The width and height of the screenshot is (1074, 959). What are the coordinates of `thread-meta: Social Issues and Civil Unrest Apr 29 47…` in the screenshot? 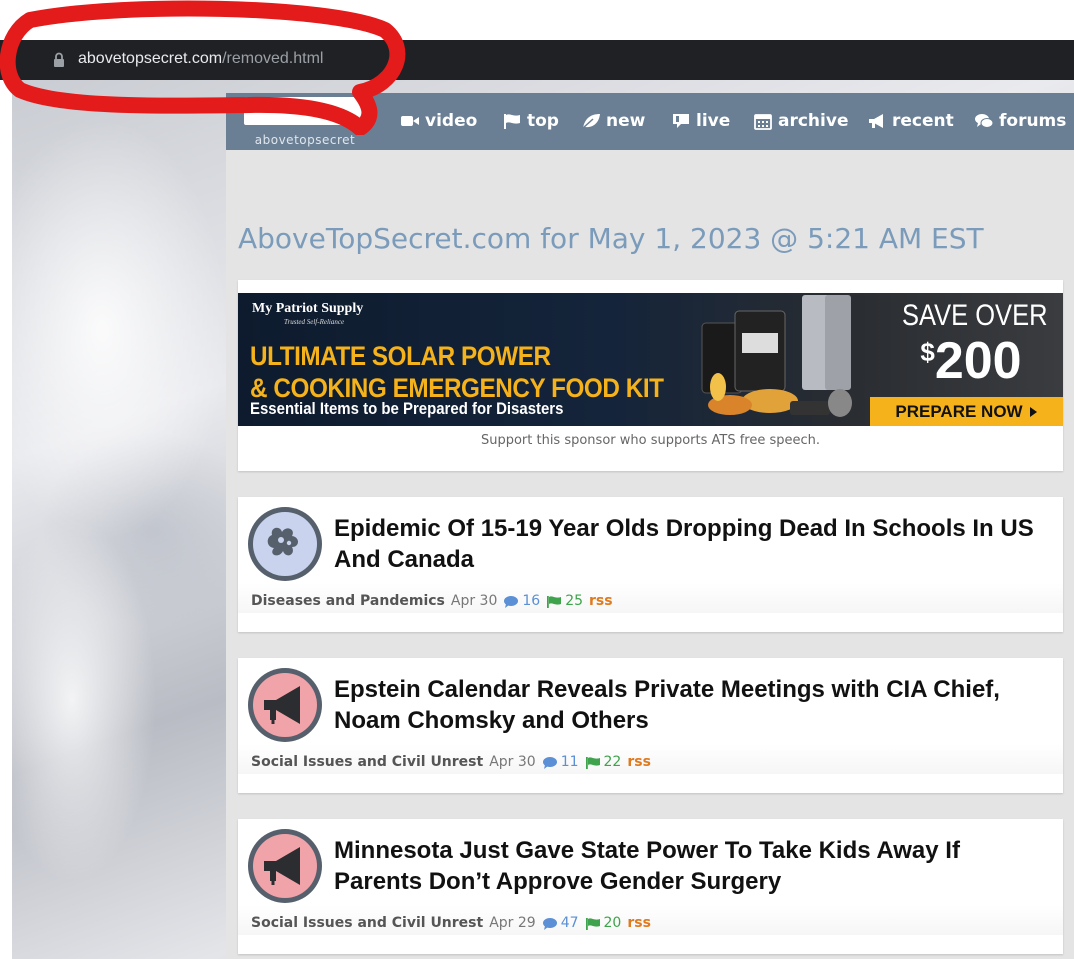 It's located at (451, 923).